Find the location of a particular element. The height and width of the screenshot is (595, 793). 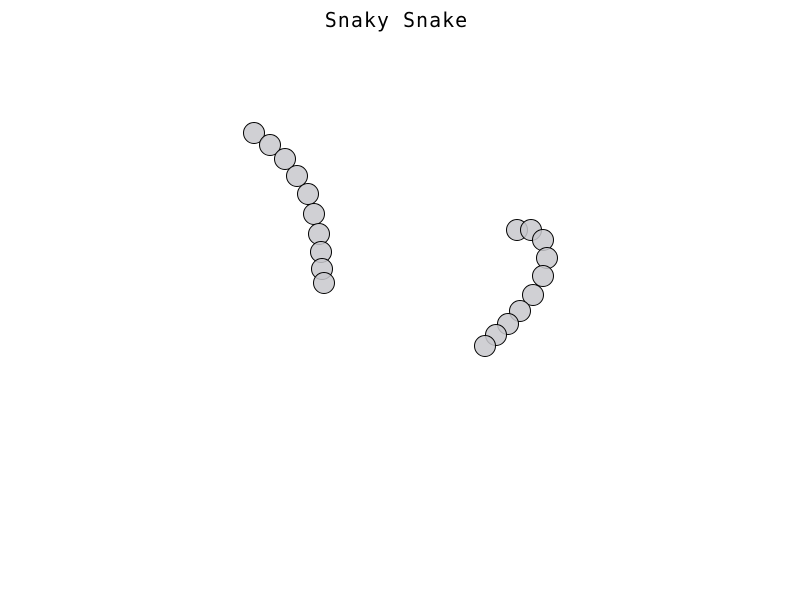

snake-left is located at coordinates (289, 208).